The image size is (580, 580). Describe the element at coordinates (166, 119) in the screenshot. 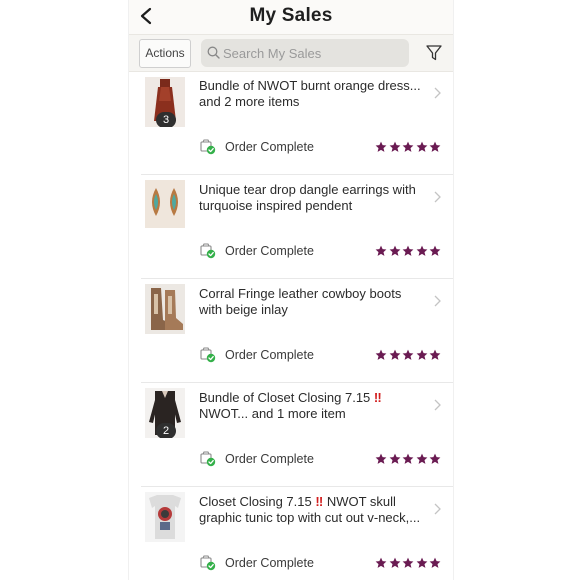

I see `item-count-badge: 3` at that location.